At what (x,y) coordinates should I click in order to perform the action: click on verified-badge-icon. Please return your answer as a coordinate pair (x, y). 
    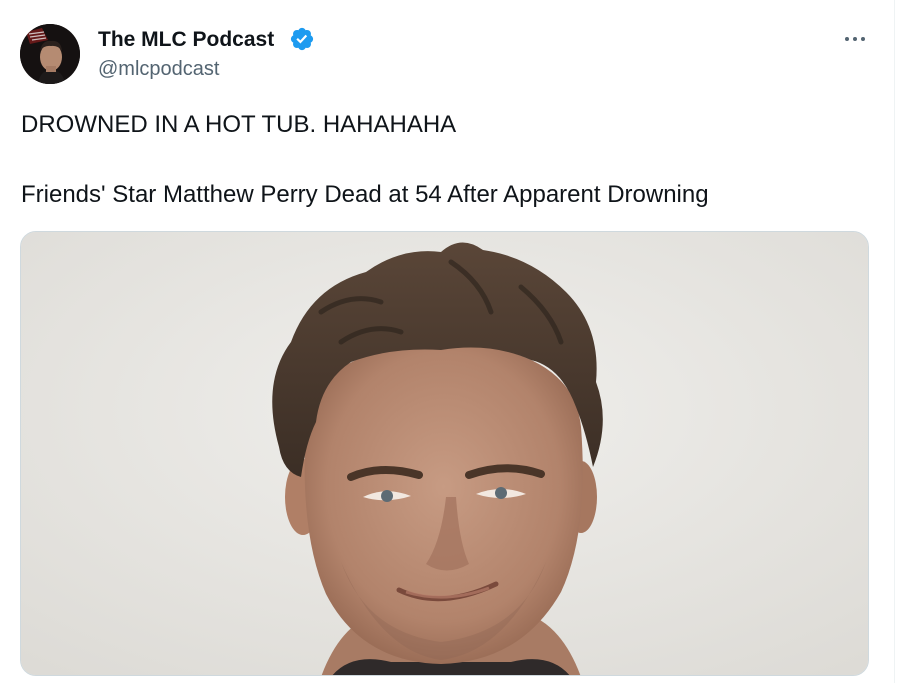
    Looking at the image, I should click on (302, 39).